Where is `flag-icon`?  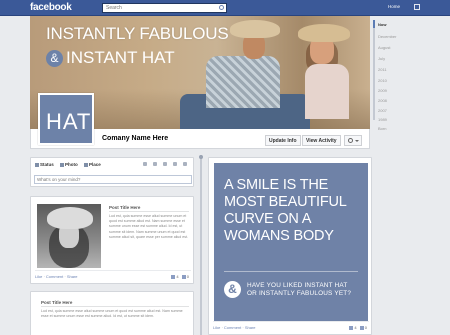
flag-icon is located at coordinates (175, 164).